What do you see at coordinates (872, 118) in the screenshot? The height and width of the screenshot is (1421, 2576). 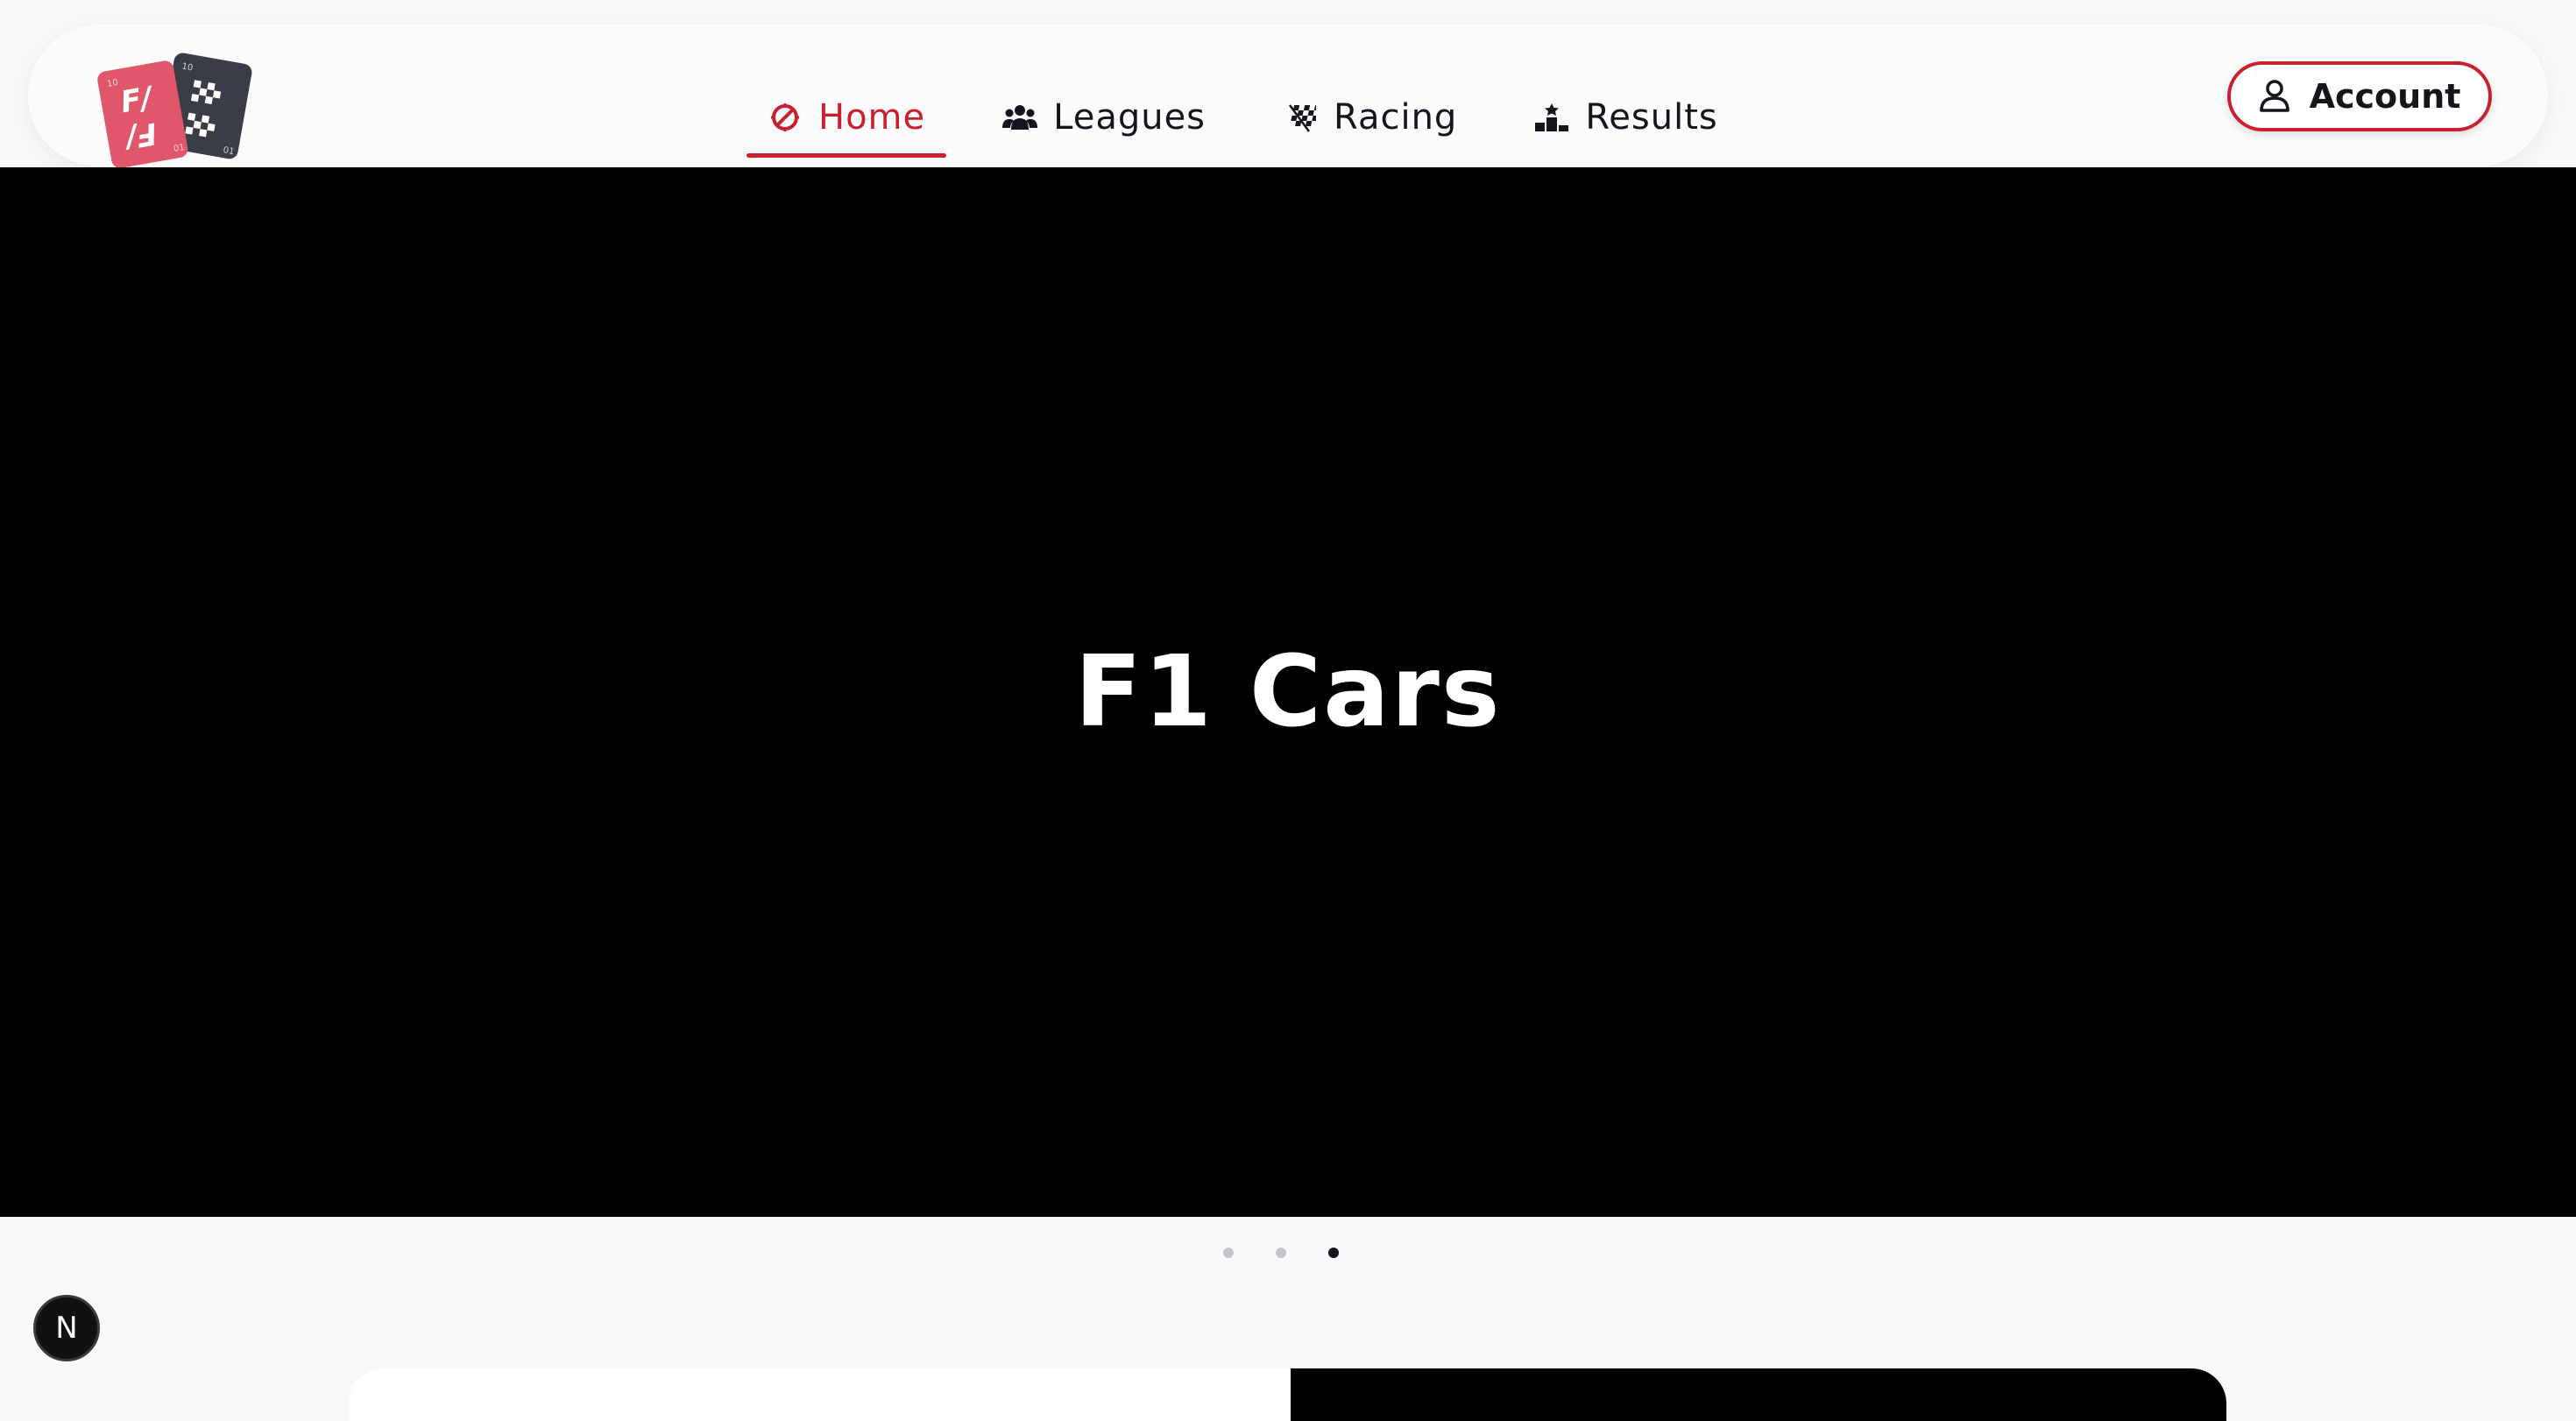 I see `nav-home-label: Home` at bounding box center [872, 118].